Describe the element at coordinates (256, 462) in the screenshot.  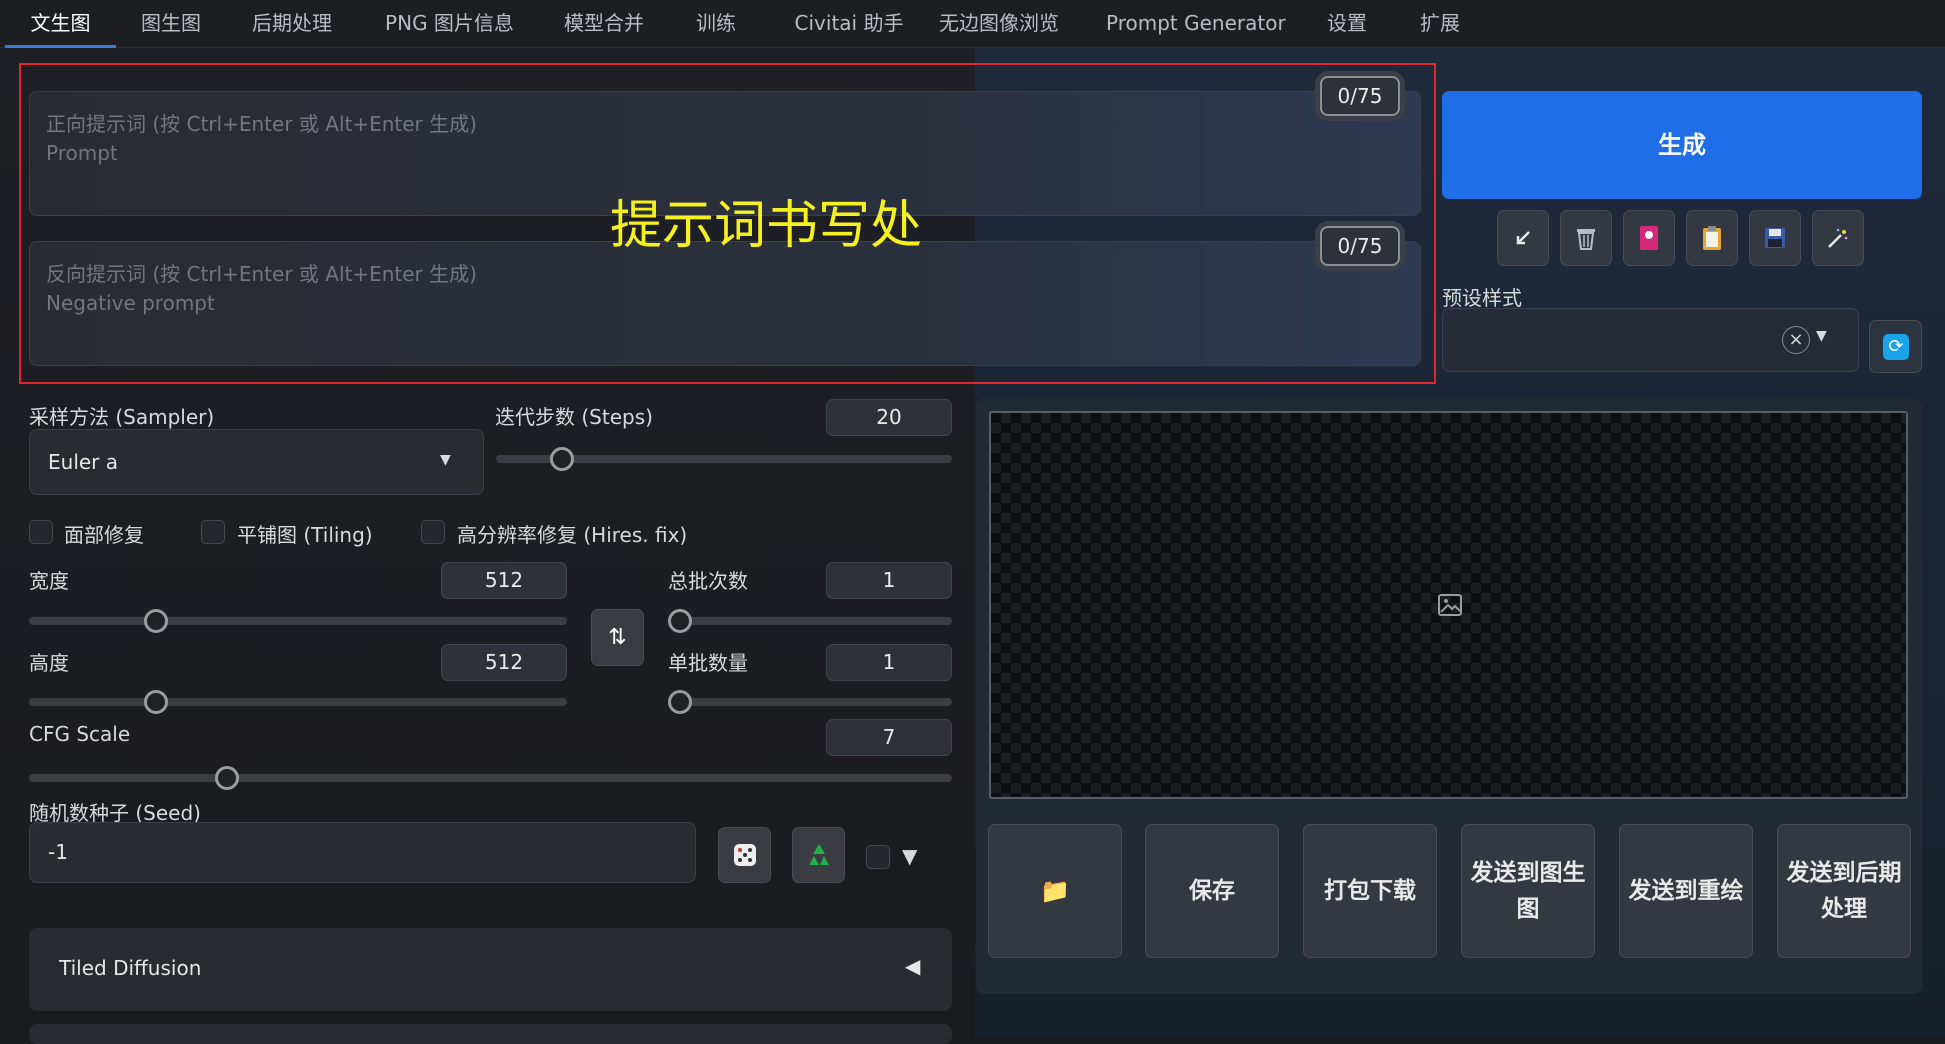
I see `sampler-dropdown: Euler a ▼` at that location.